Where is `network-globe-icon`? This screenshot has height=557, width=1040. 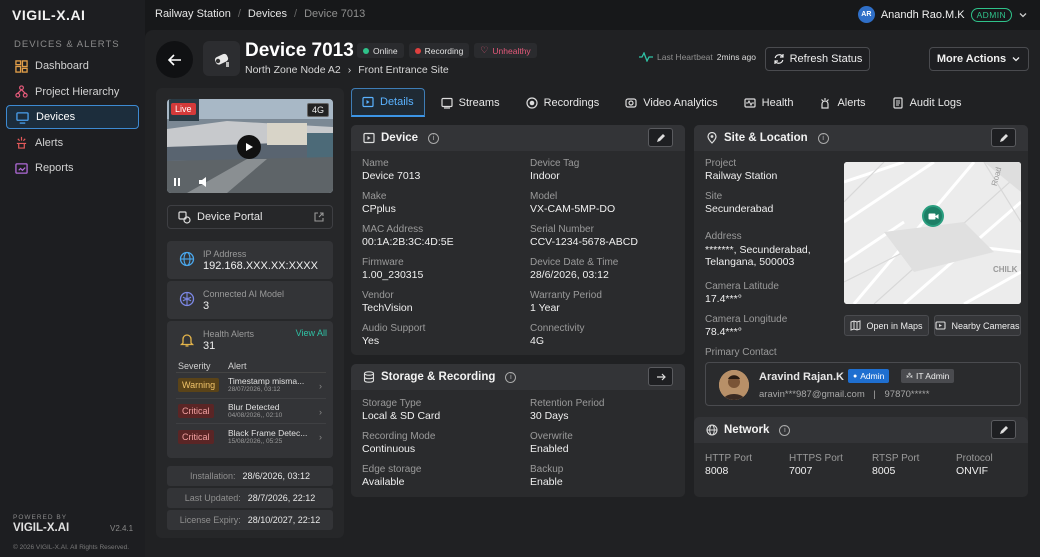 network-globe-icon is located at coordinates (712, 430).